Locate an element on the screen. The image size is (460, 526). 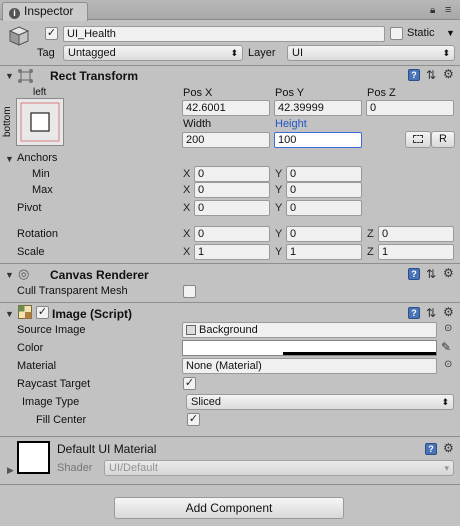
tab-label: Inspector is located at coordinates (49, 11).